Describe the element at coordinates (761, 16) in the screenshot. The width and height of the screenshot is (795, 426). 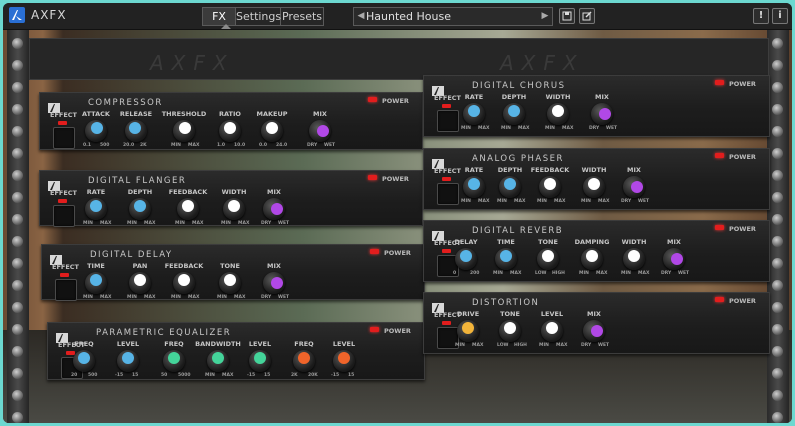
I see `warning-icon: !` at that location.